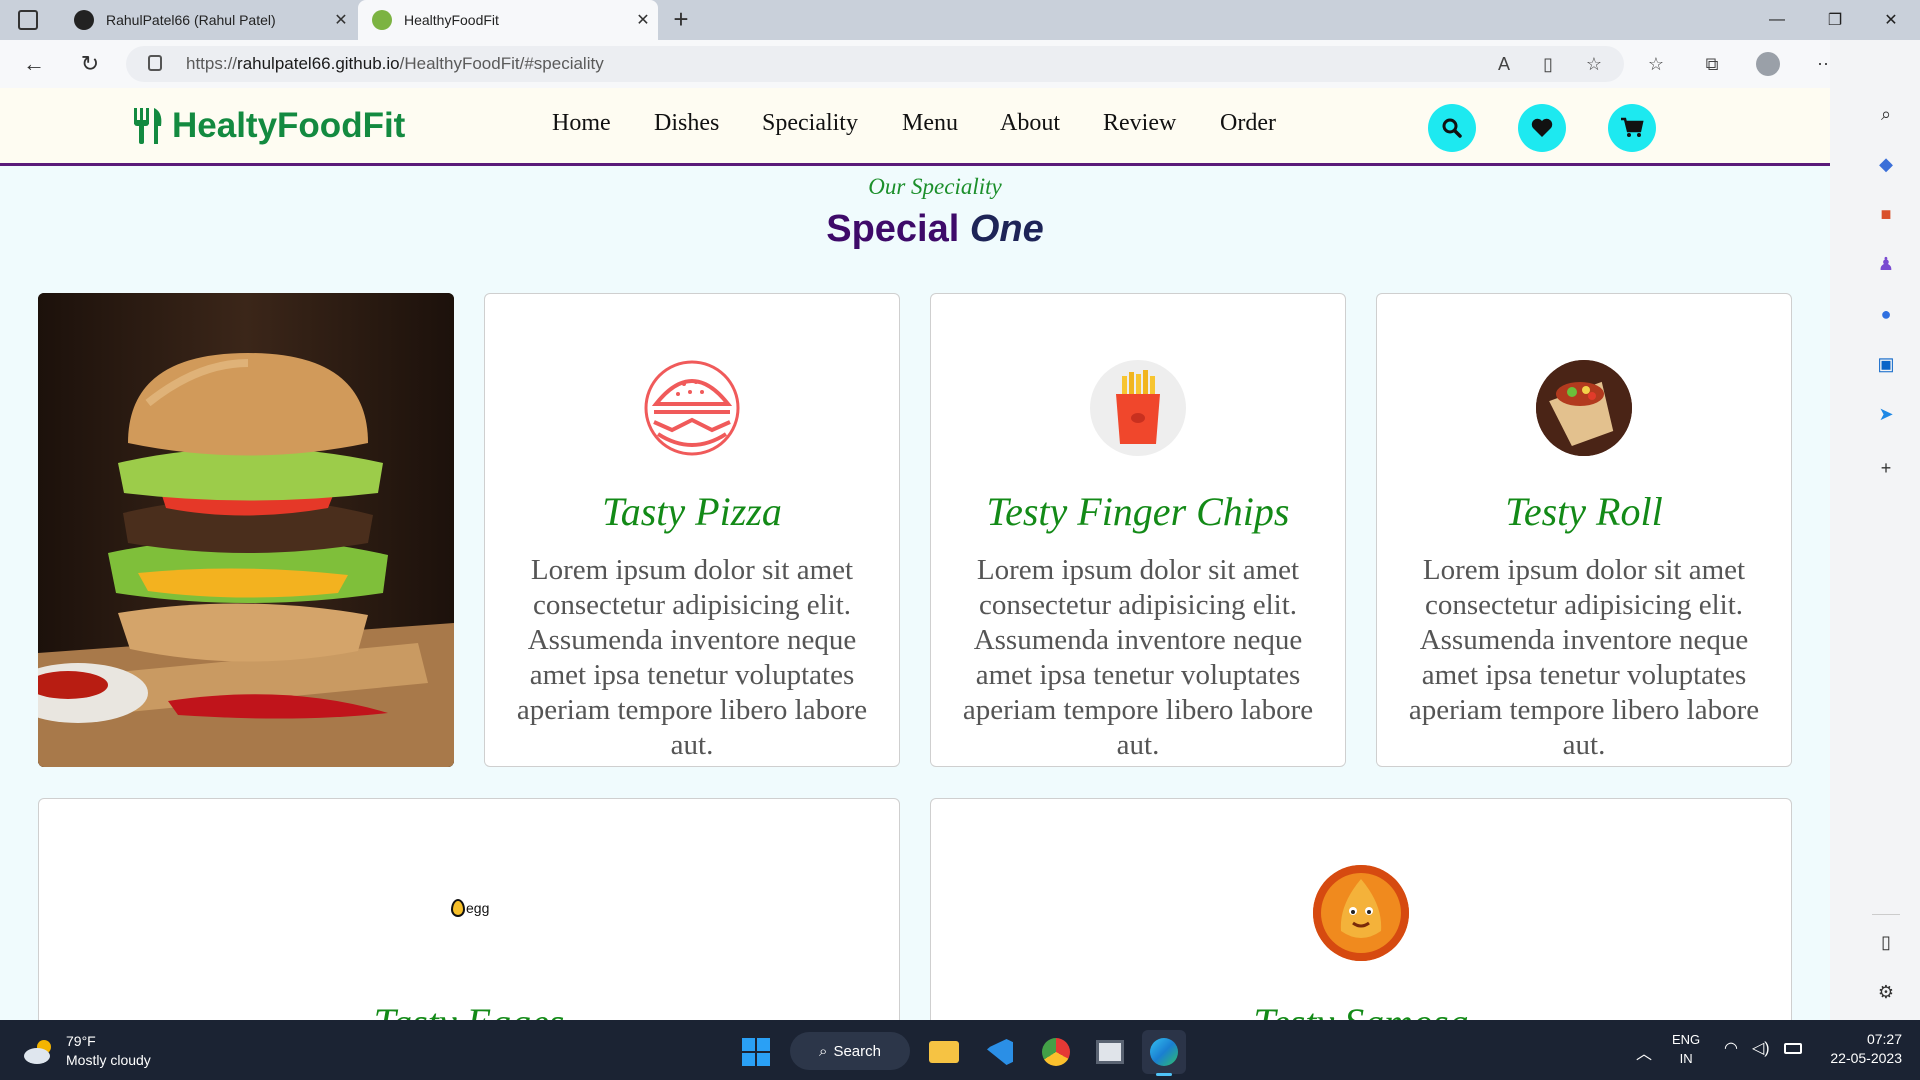  I want to click on card-title: Testy Roll, so click(1584, 511).